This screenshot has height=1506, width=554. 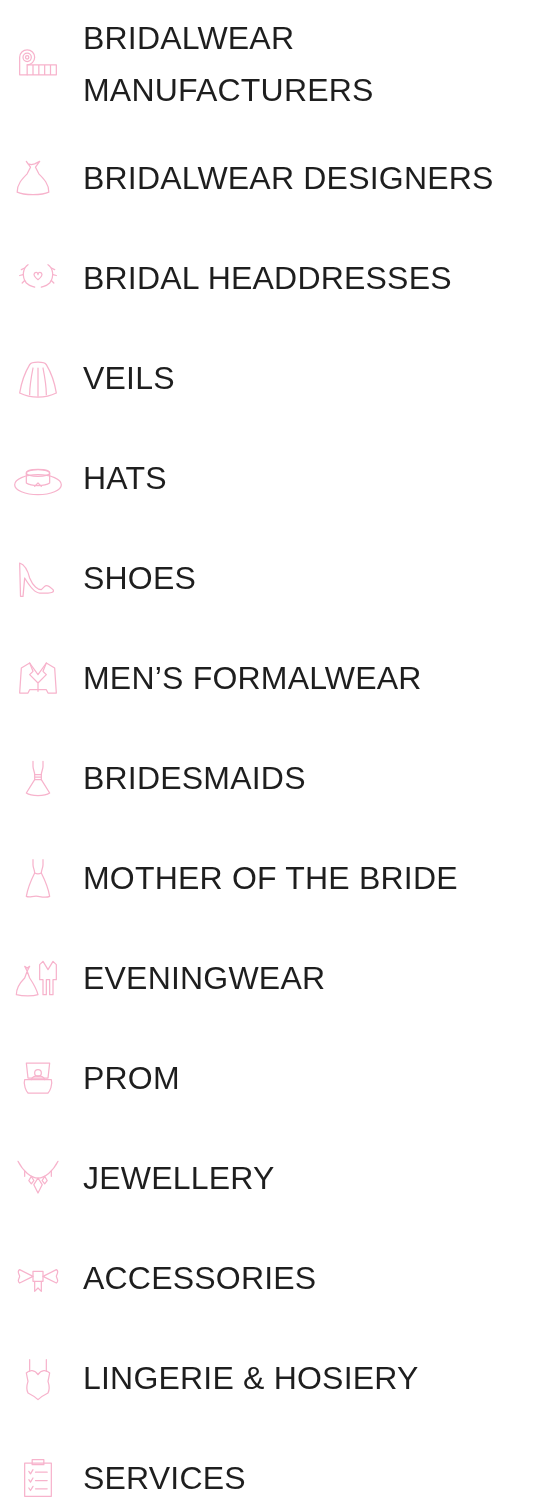 What do you see at coordinates (140, 578) in the screenshot?
I see `category-link: SHOES` at bounding box center [140, 578].